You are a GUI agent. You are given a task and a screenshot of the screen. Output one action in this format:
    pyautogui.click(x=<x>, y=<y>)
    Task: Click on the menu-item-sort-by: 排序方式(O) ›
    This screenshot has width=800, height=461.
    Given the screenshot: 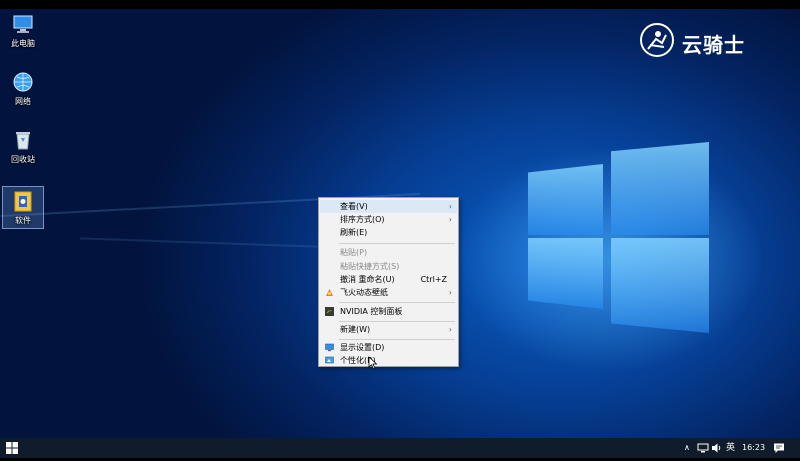 What is the action you would take?
    pyautogui.click(x=388, y=219)
    